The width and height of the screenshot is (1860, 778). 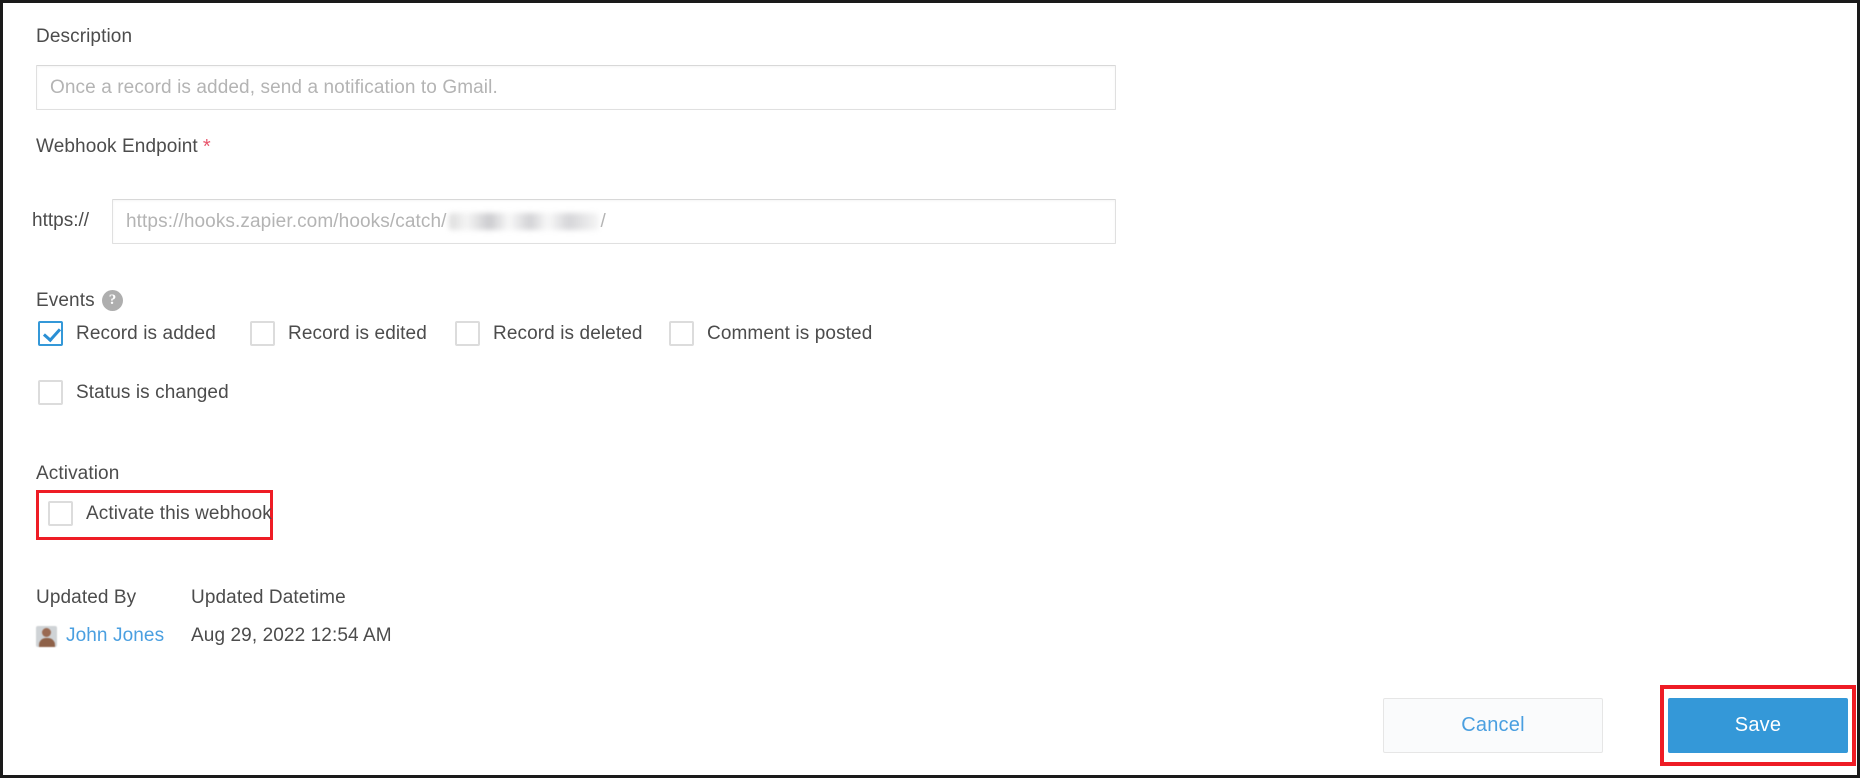 I want to click on activation-label: Activation, so click(x=78, y=473).